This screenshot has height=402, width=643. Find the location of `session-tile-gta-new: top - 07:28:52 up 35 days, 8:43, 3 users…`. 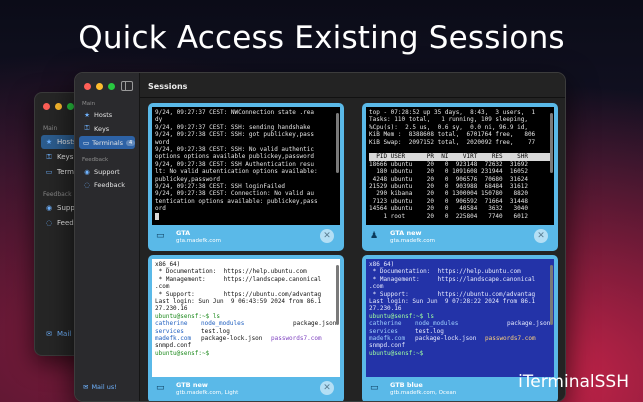

session-tile-gta-new: top - 07:28:52 up 35 days, 8:43, 3 users… is located at coordinates (460, 177).